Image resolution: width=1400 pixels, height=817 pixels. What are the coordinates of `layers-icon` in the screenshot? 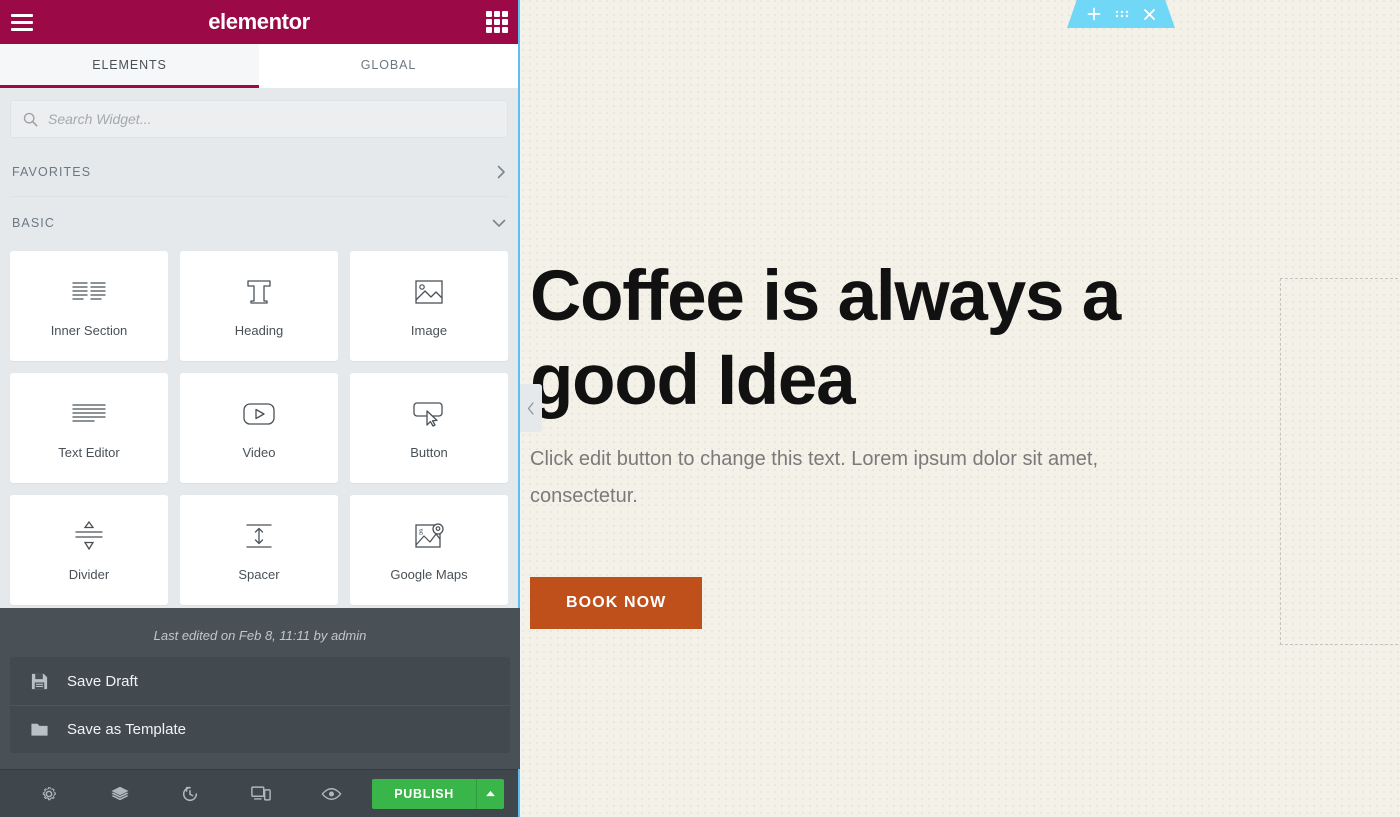 It's located at (120, 793).